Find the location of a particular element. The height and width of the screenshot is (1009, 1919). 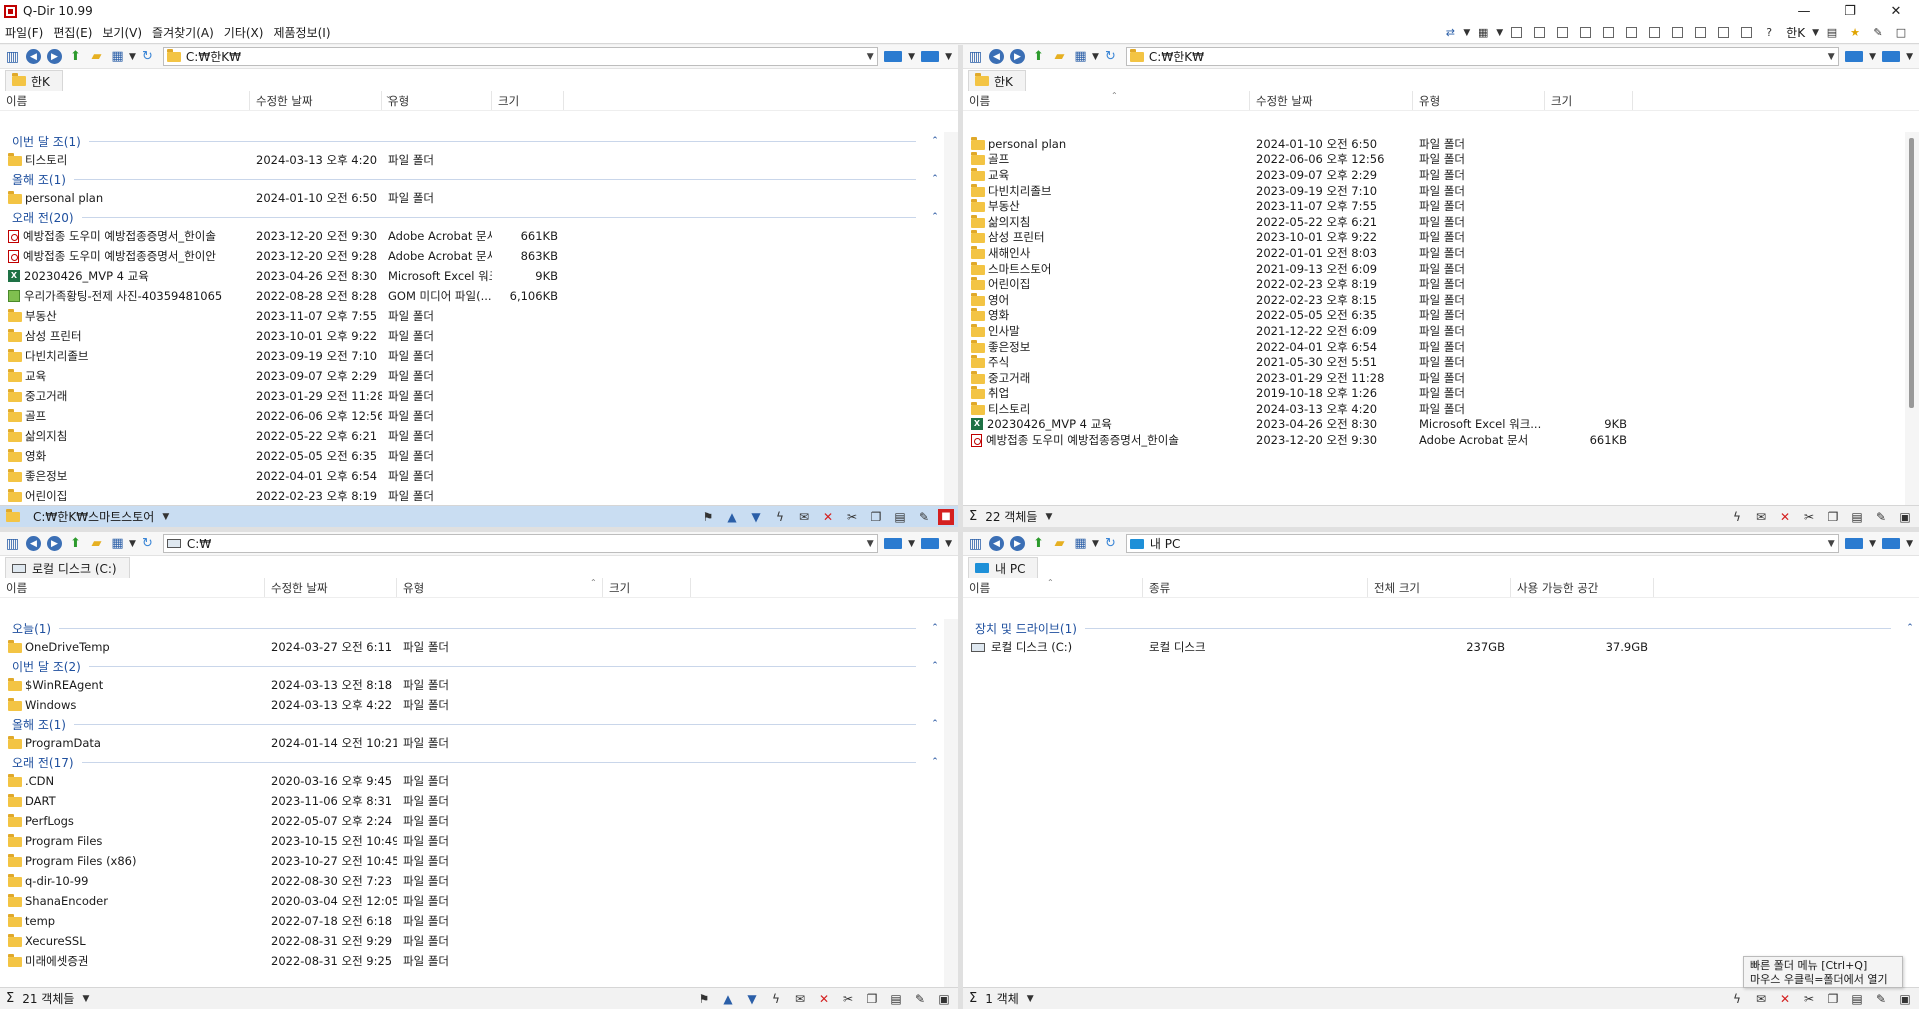

chevron-down-icon: ▼ is located at coordinates (870, 57).